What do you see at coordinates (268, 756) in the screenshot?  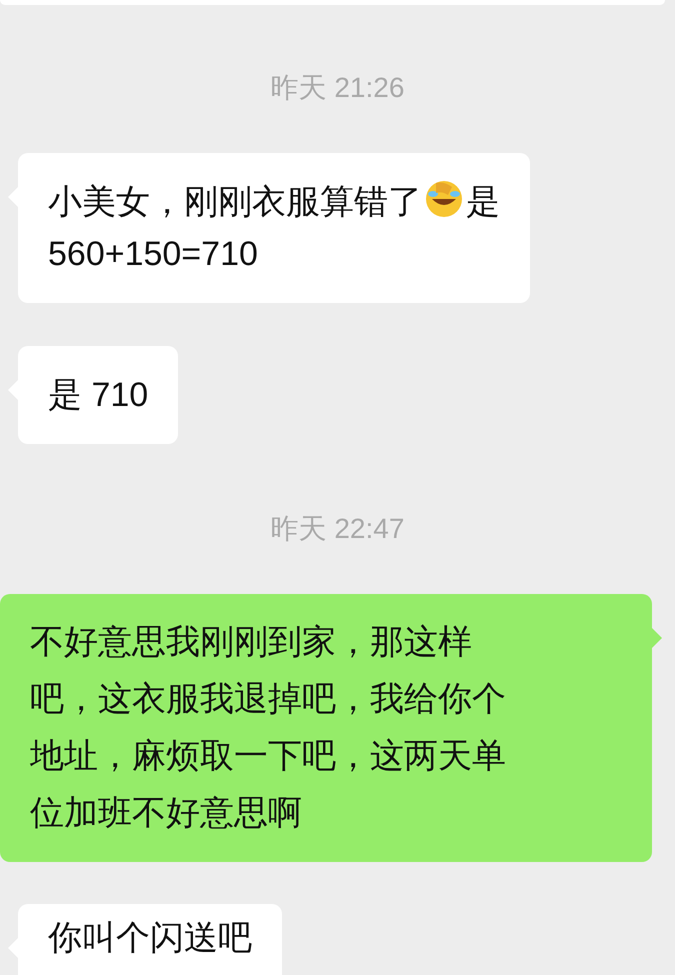 I see `message-text: 地址，麻烦取一下吧，这两天单` at bounding box center [268, 756].